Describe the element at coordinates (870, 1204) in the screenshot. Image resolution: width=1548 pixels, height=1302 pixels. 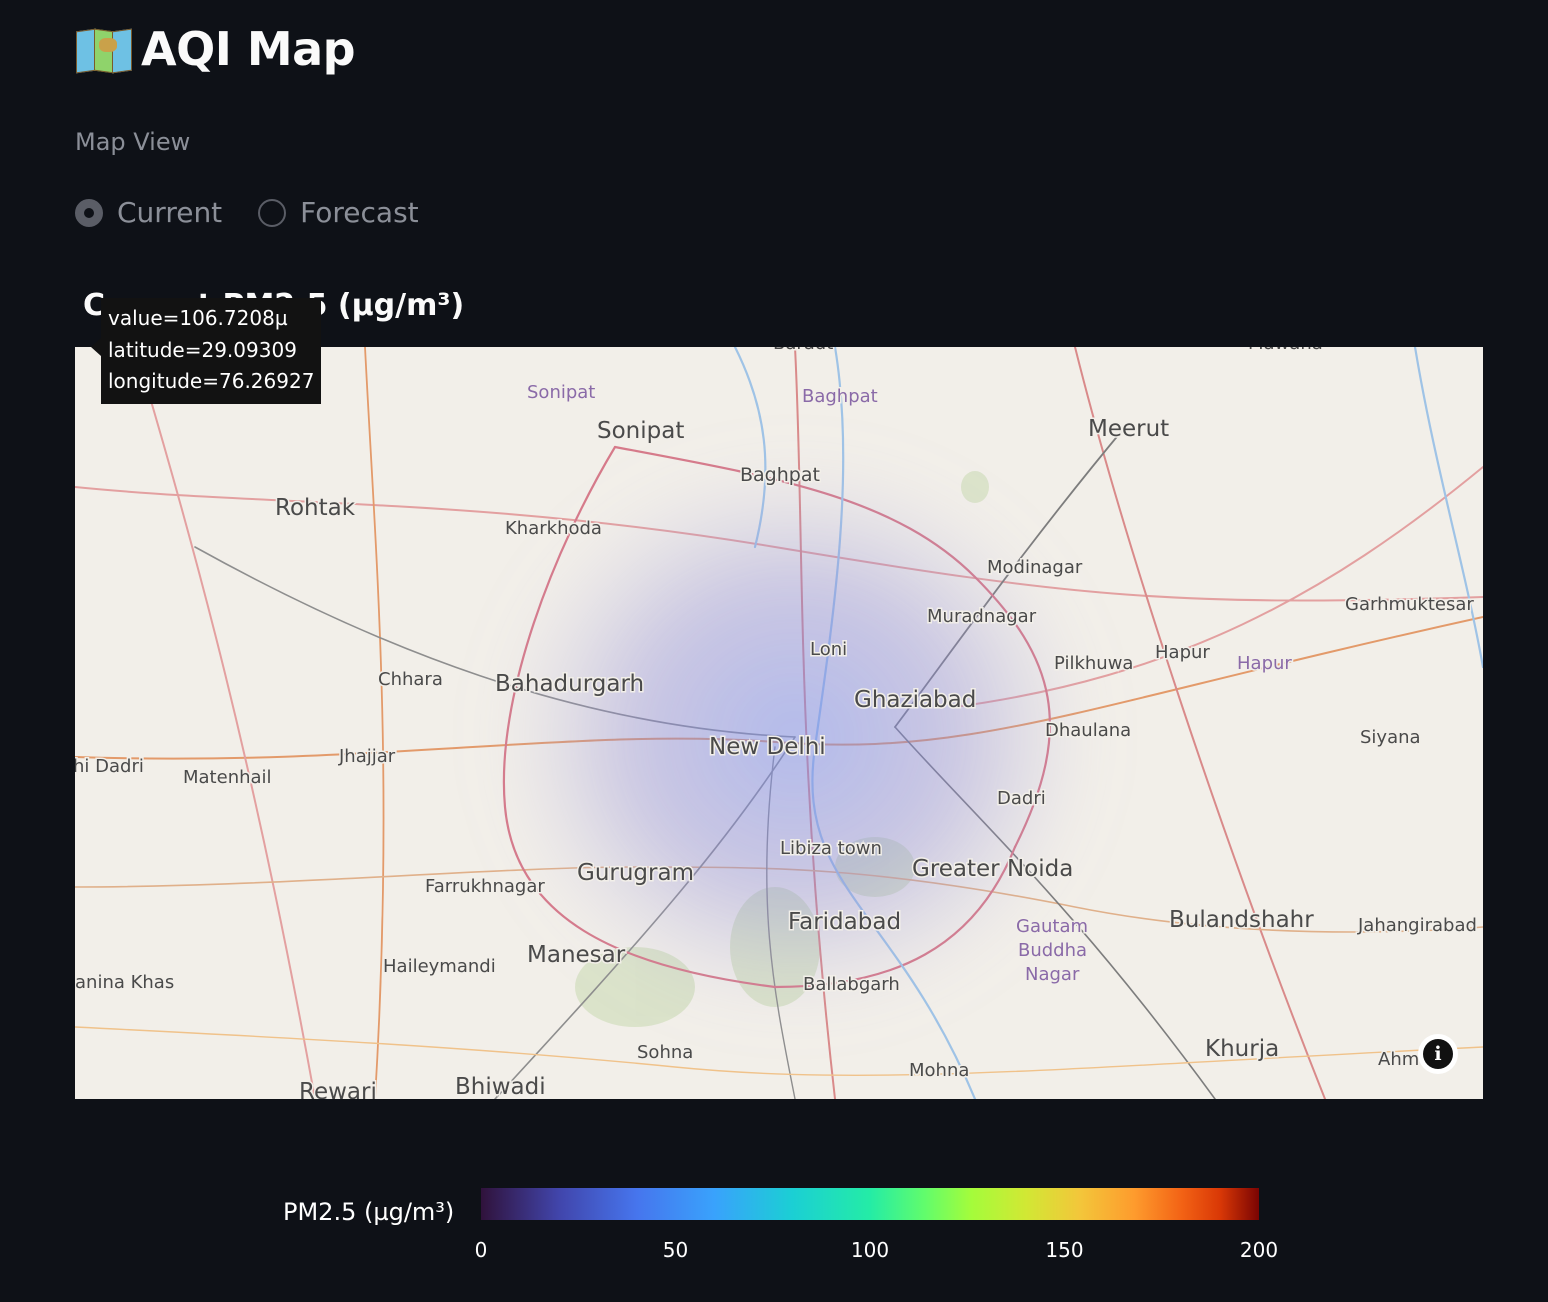
I see `colorbar-gradient` at that location.